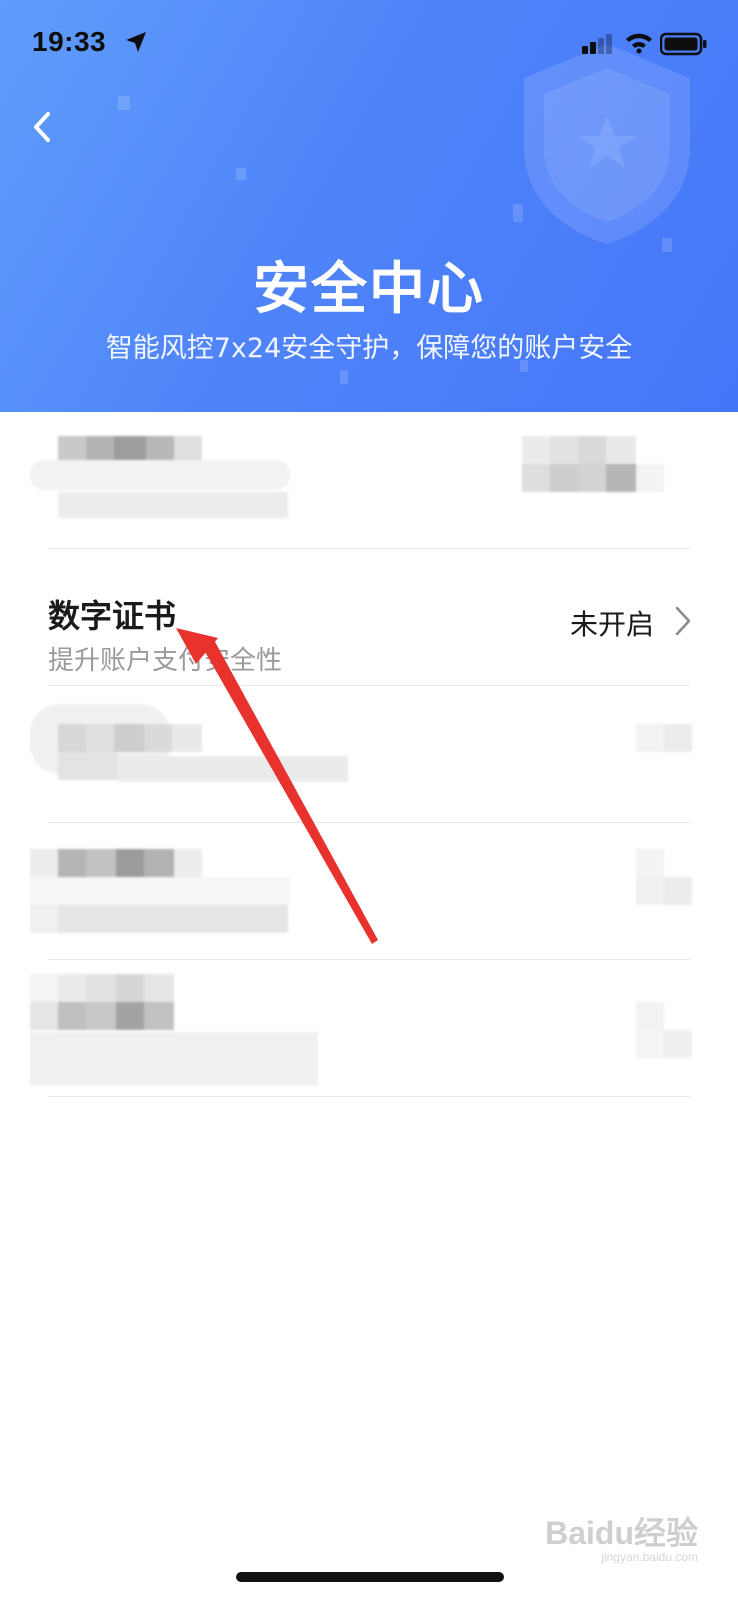 The image size is (738, 1600). What do you see at coordinates (112, 616) in the screenshot?
I see `row-title: 数字证书` at bounding box center [112, 616].